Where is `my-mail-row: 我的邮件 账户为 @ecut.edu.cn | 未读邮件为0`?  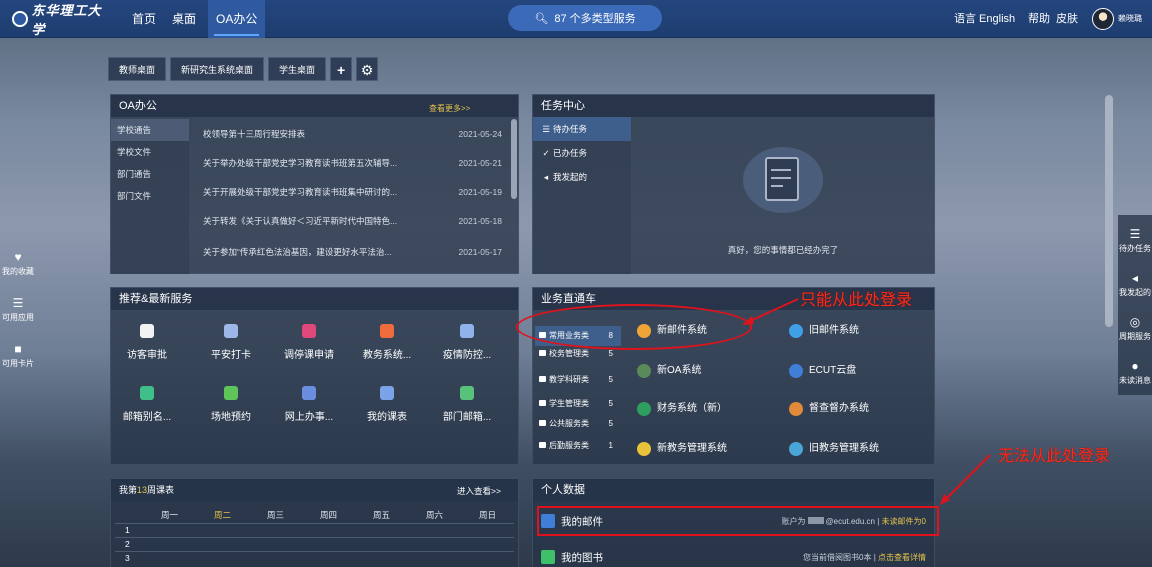 my-mail-row: 我的邮件 账户为 @ecut.edu.cn | 未读邮件为0 is located at coordinates (735, 521).